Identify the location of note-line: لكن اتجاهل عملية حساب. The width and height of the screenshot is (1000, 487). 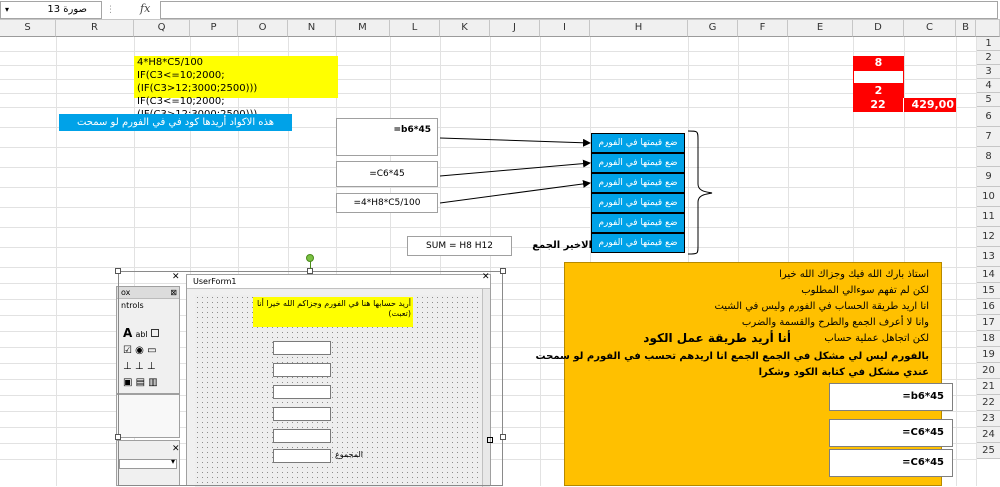
(876, 338).